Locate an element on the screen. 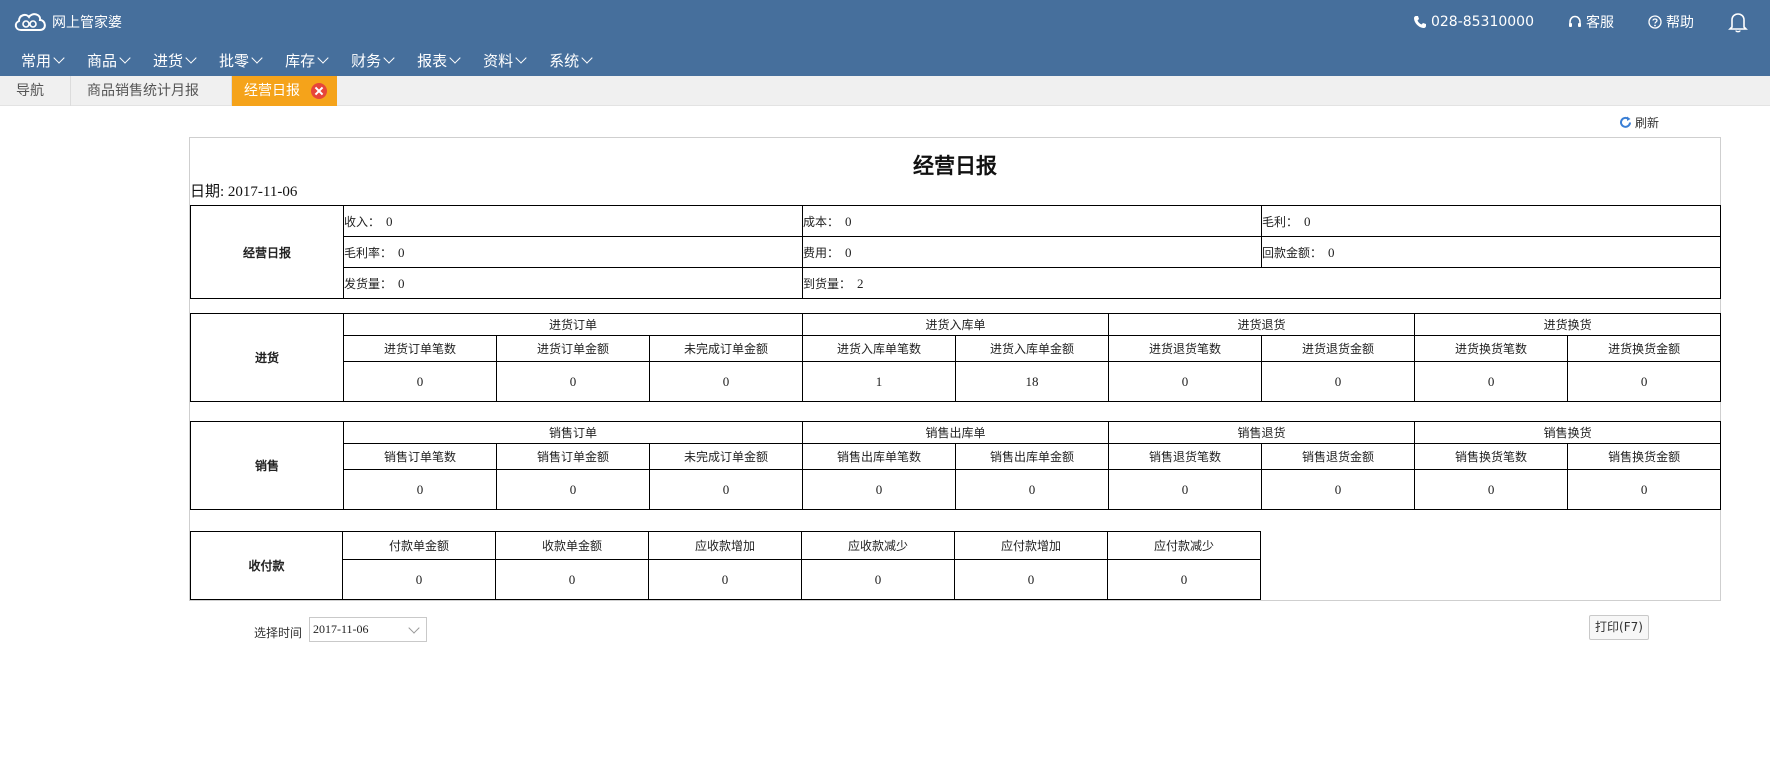 The image size is (1770, 780). group-header: 销售退货 is located at coordinates (1262, 432).